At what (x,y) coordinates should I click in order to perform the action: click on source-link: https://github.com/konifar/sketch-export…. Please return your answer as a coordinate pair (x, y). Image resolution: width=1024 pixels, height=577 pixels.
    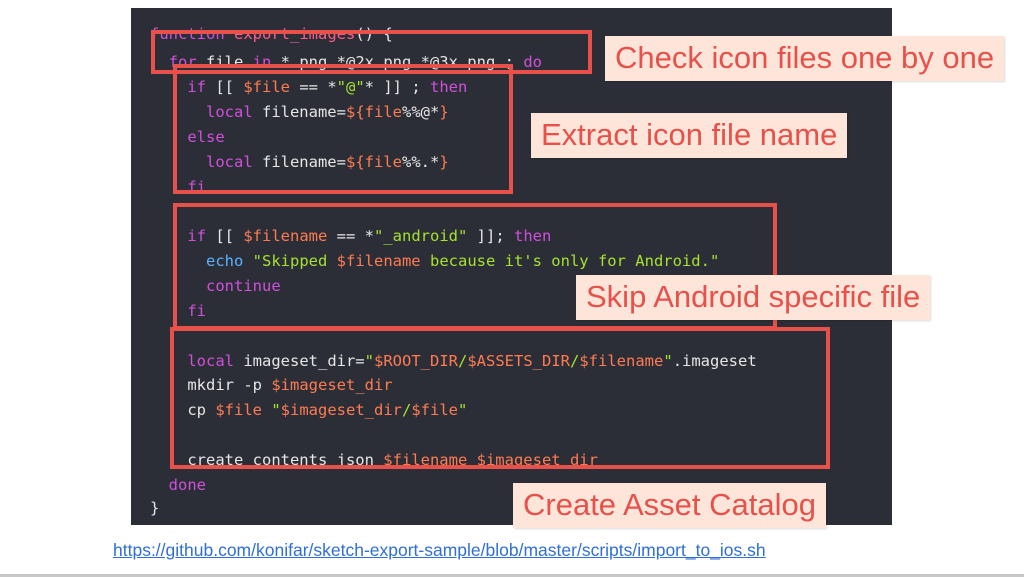
    Looking at the image, I should click on (439, 550).